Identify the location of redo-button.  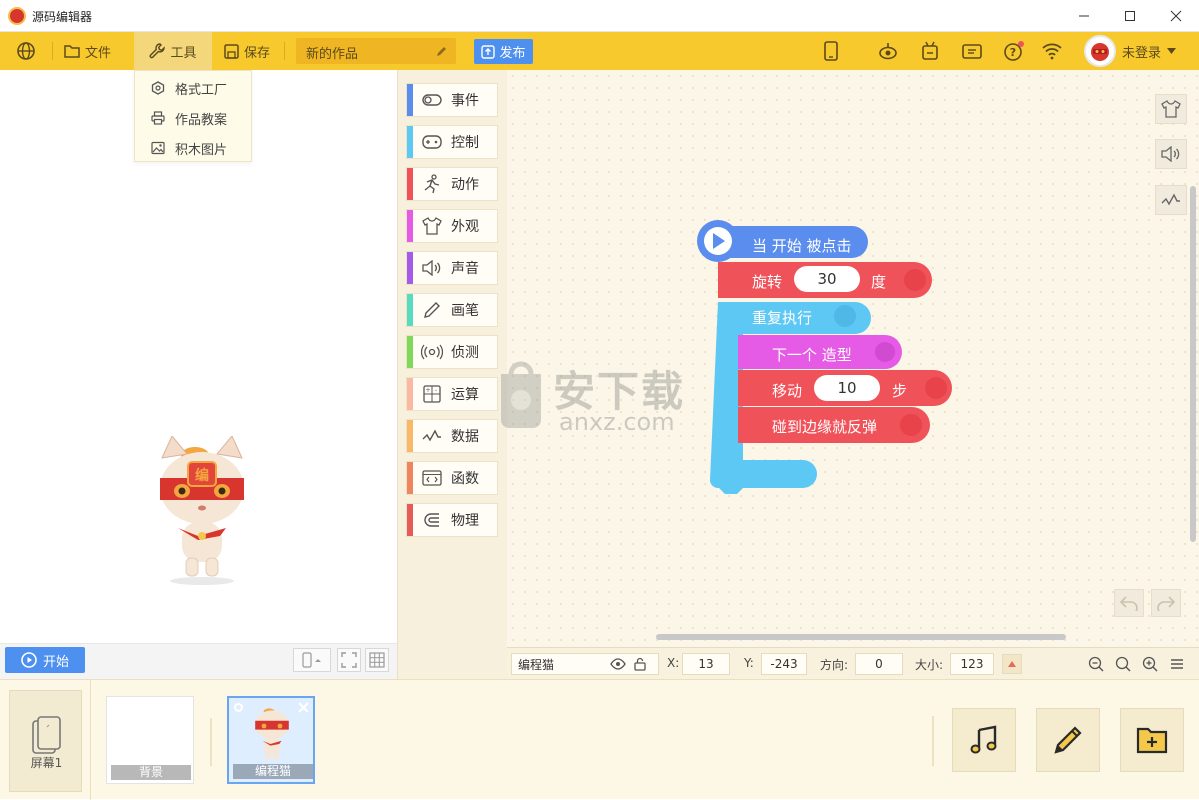
(1166, 603).